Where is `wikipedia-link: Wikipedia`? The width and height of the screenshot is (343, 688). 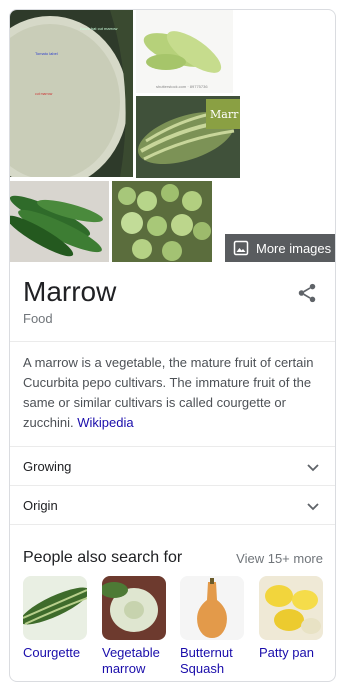 wikipedia-link: Wikipedia is located at coordinates (105, 422).